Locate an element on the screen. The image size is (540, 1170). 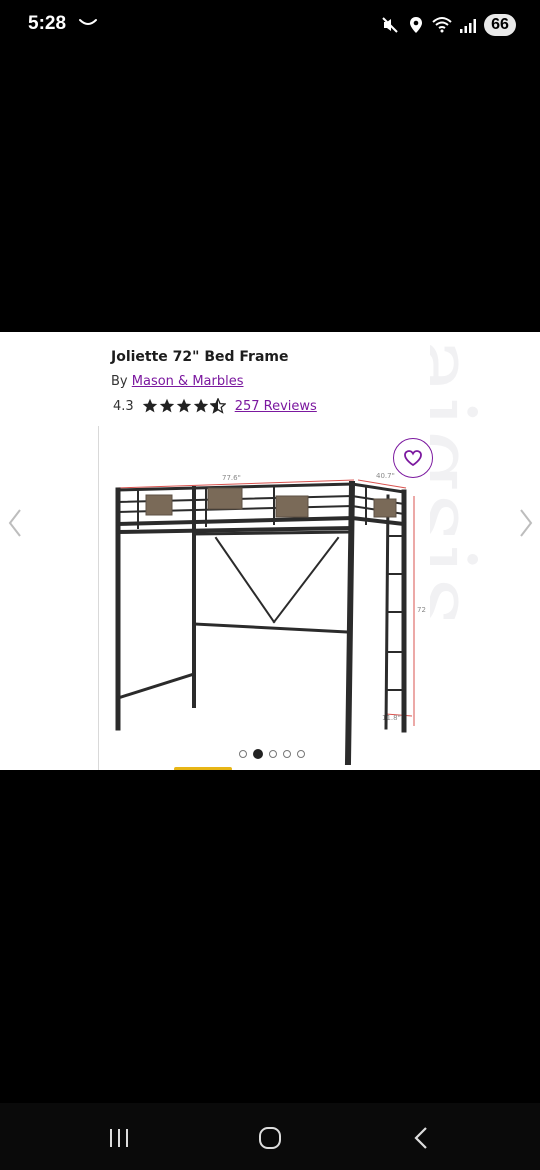
heart-icon is located at coordinates (413, 458).